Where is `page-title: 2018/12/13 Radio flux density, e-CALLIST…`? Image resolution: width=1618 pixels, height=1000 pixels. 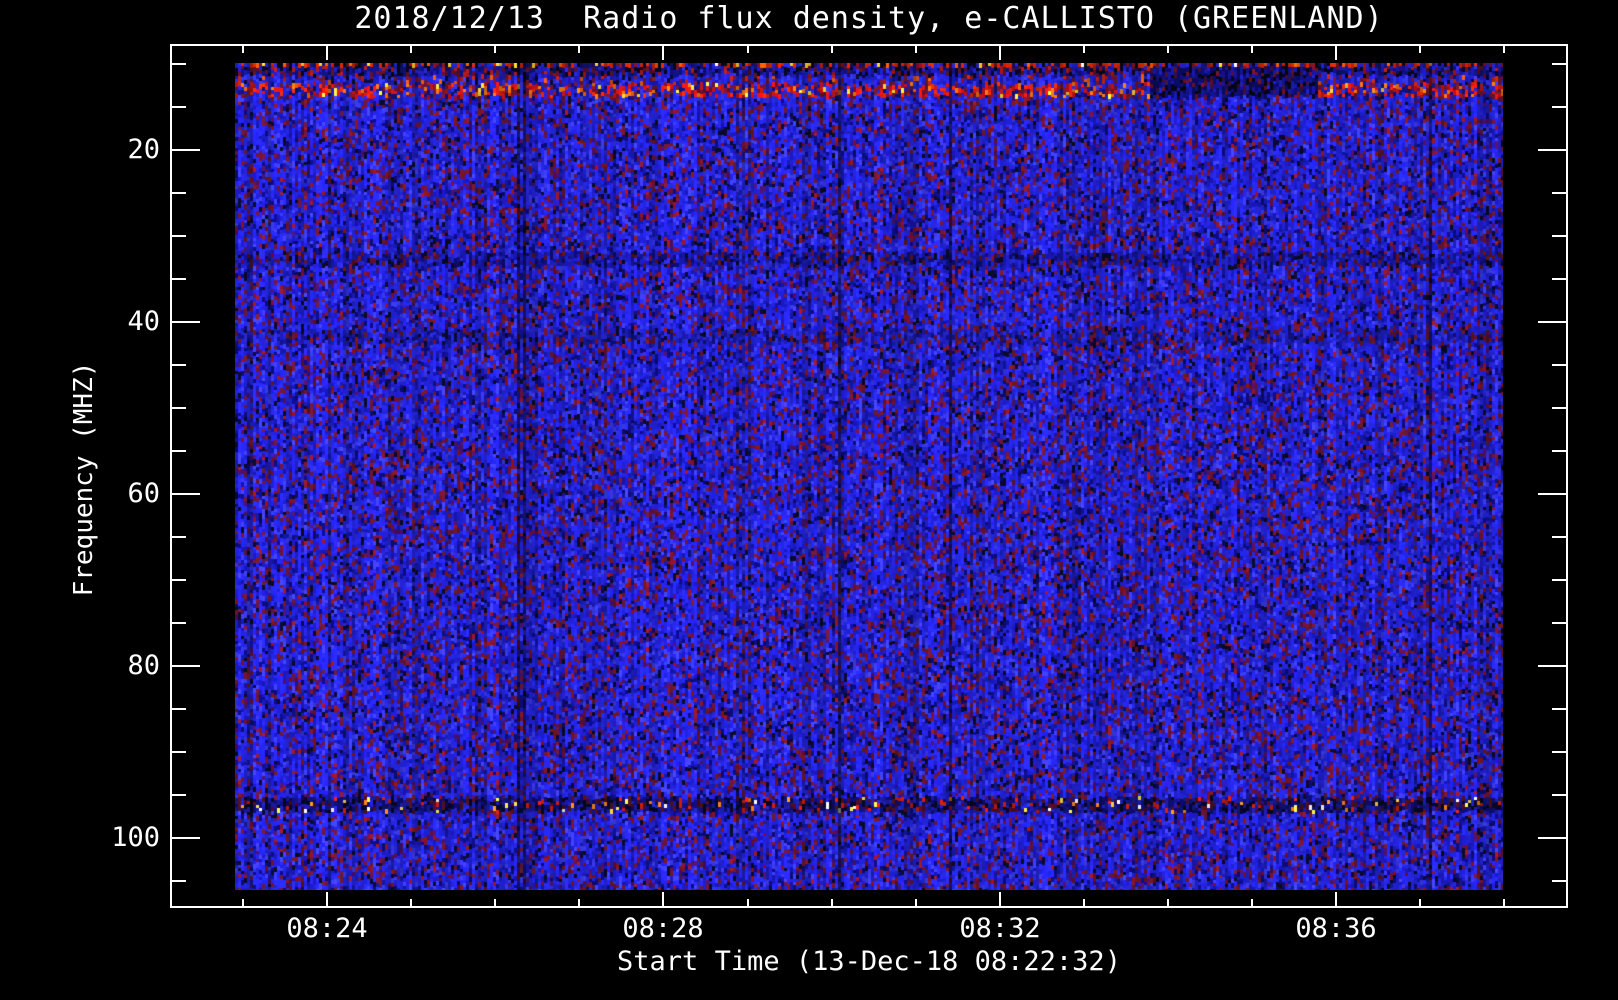
page-title: 2018/12/13 Radio flux density, e-CALLIST… is located at coordinates (869, 18).